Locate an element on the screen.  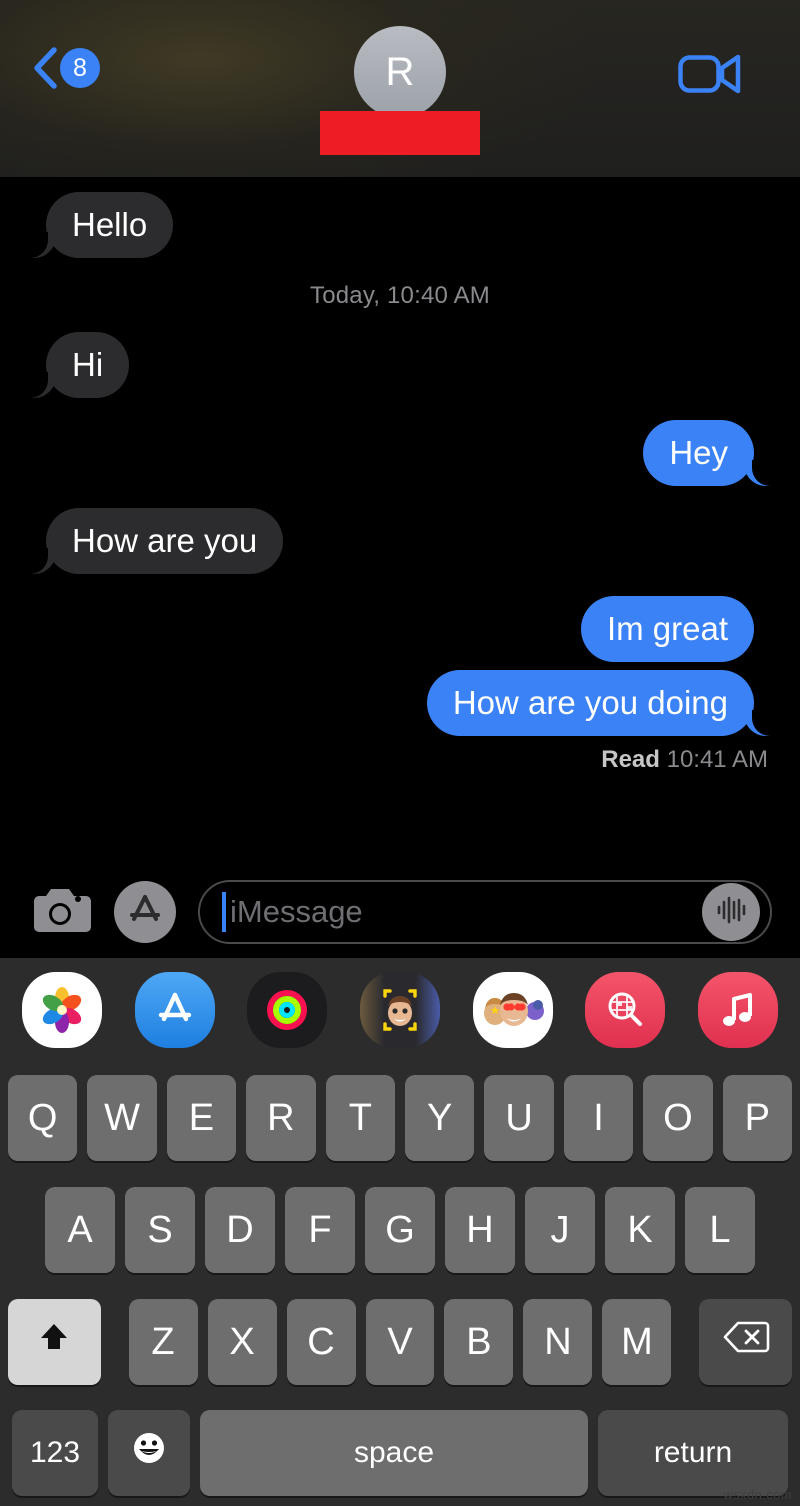
key-t: T is located at coordinates (360, 1118).